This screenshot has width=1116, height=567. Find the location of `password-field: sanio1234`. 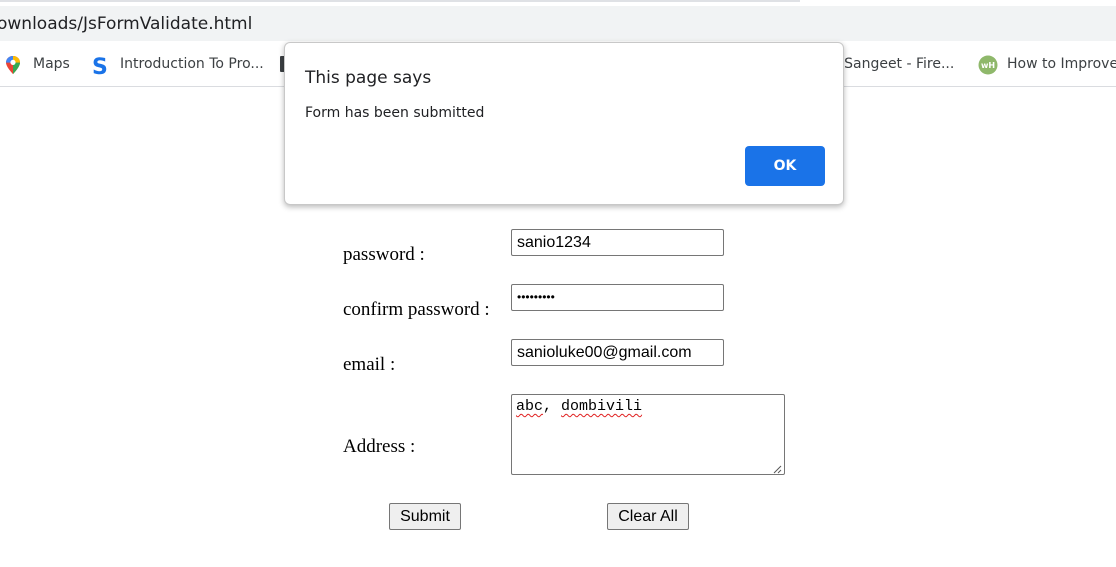

password-field: sanio1234 is located at coordinates (617, 242).